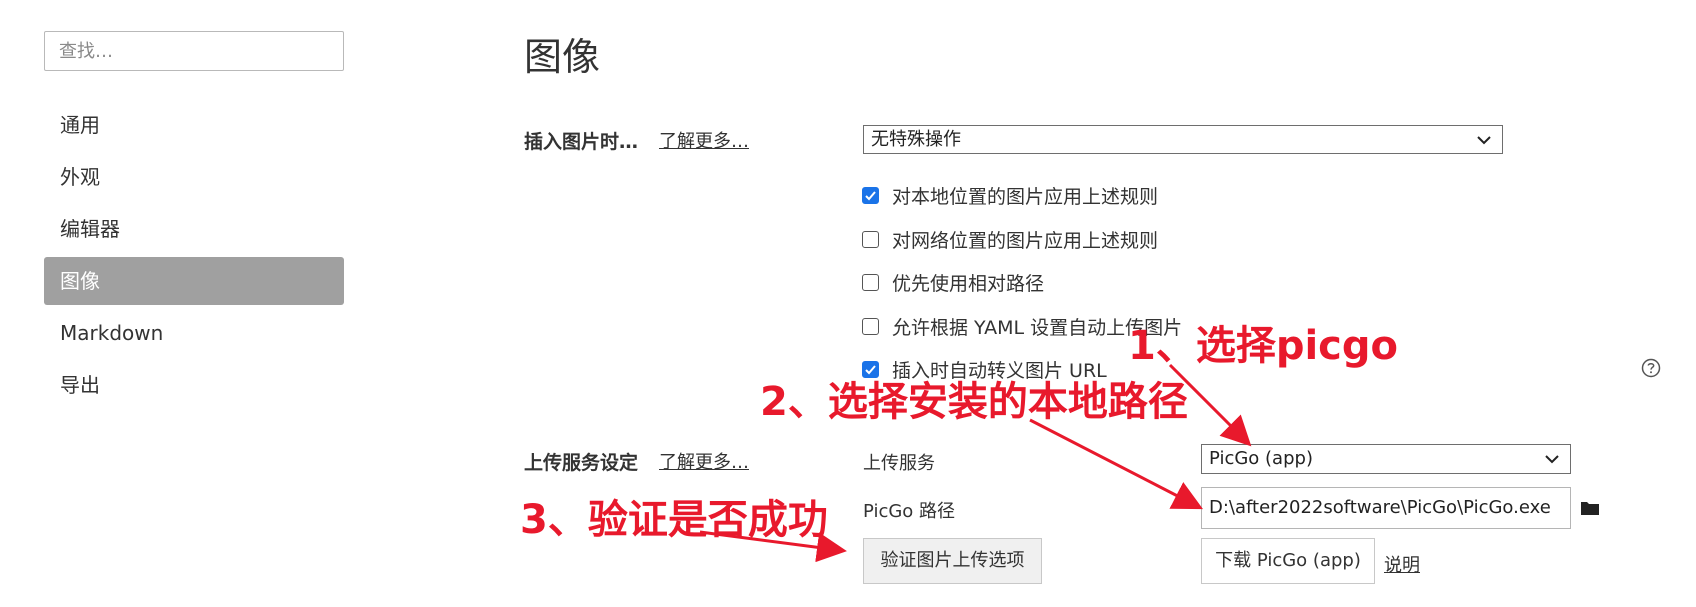  I want to click on sidebar-item-image: 图像, so click(194, 281).